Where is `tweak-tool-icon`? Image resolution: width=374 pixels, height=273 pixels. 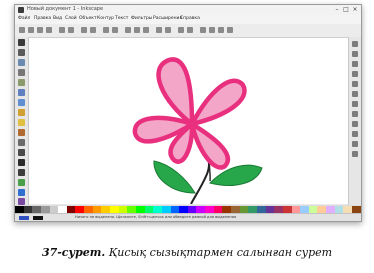
tweak-tool-icon is located at coordinates (21, 62).